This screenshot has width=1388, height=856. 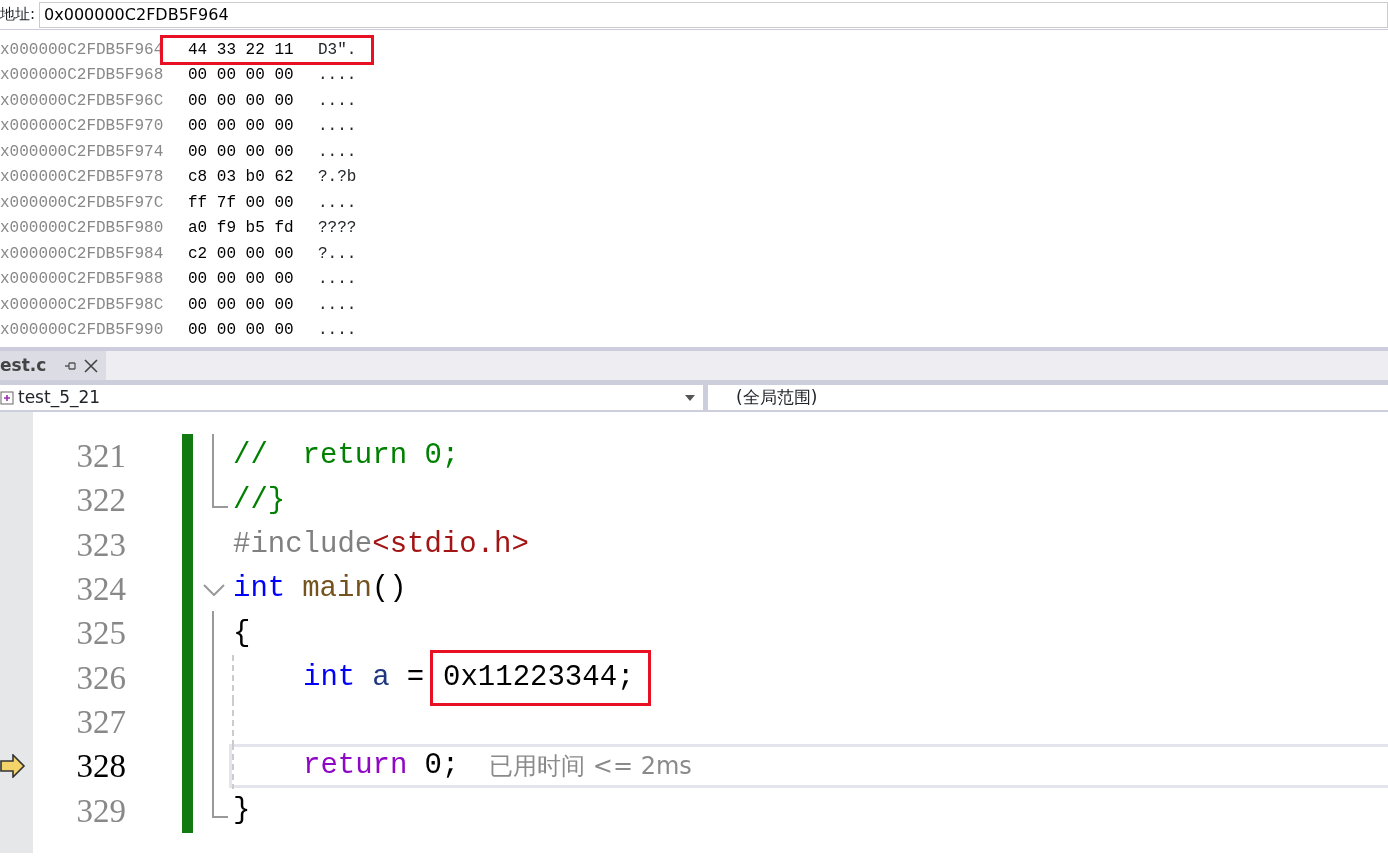 I want to click on line-number: 326, so click(x=100, y=678).